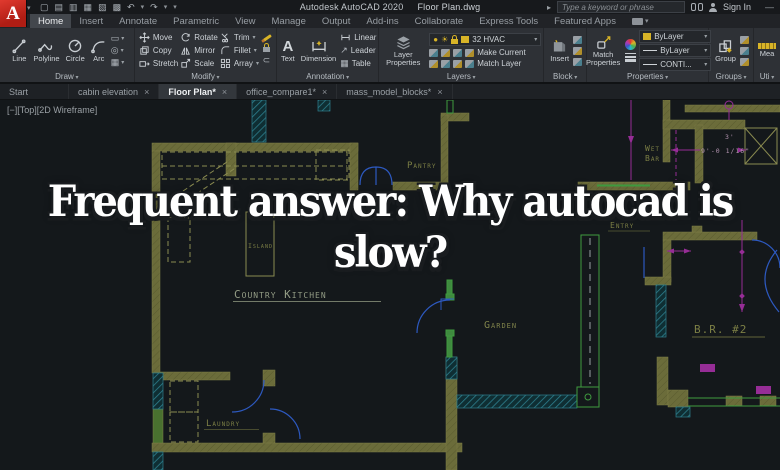 This screenshot has height=470, width=780. What do you see at coordinates (114, 91) in the screenshot?
I see `doc-tab-cabin-elevation: cabin elevation ×` at bounding box center [114, 91].